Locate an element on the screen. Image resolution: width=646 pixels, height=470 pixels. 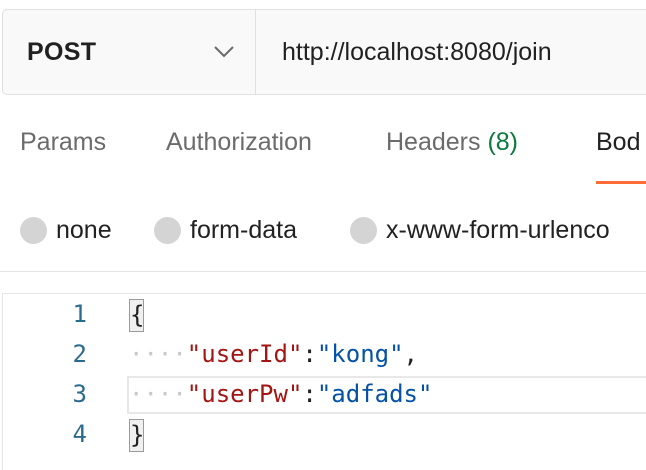
open-brace: { is located at coordinates (136, 315).